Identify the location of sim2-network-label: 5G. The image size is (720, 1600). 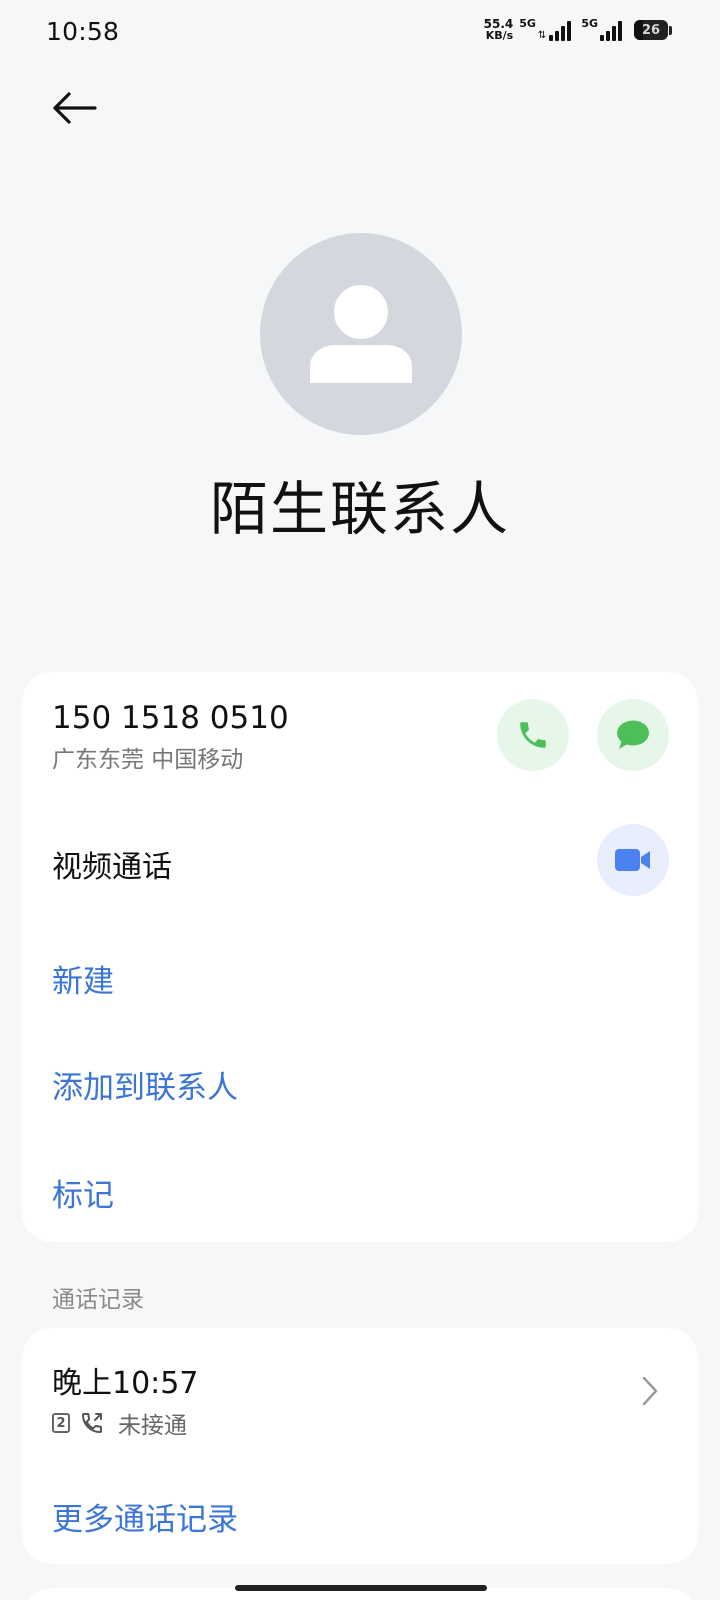
(589, 23).